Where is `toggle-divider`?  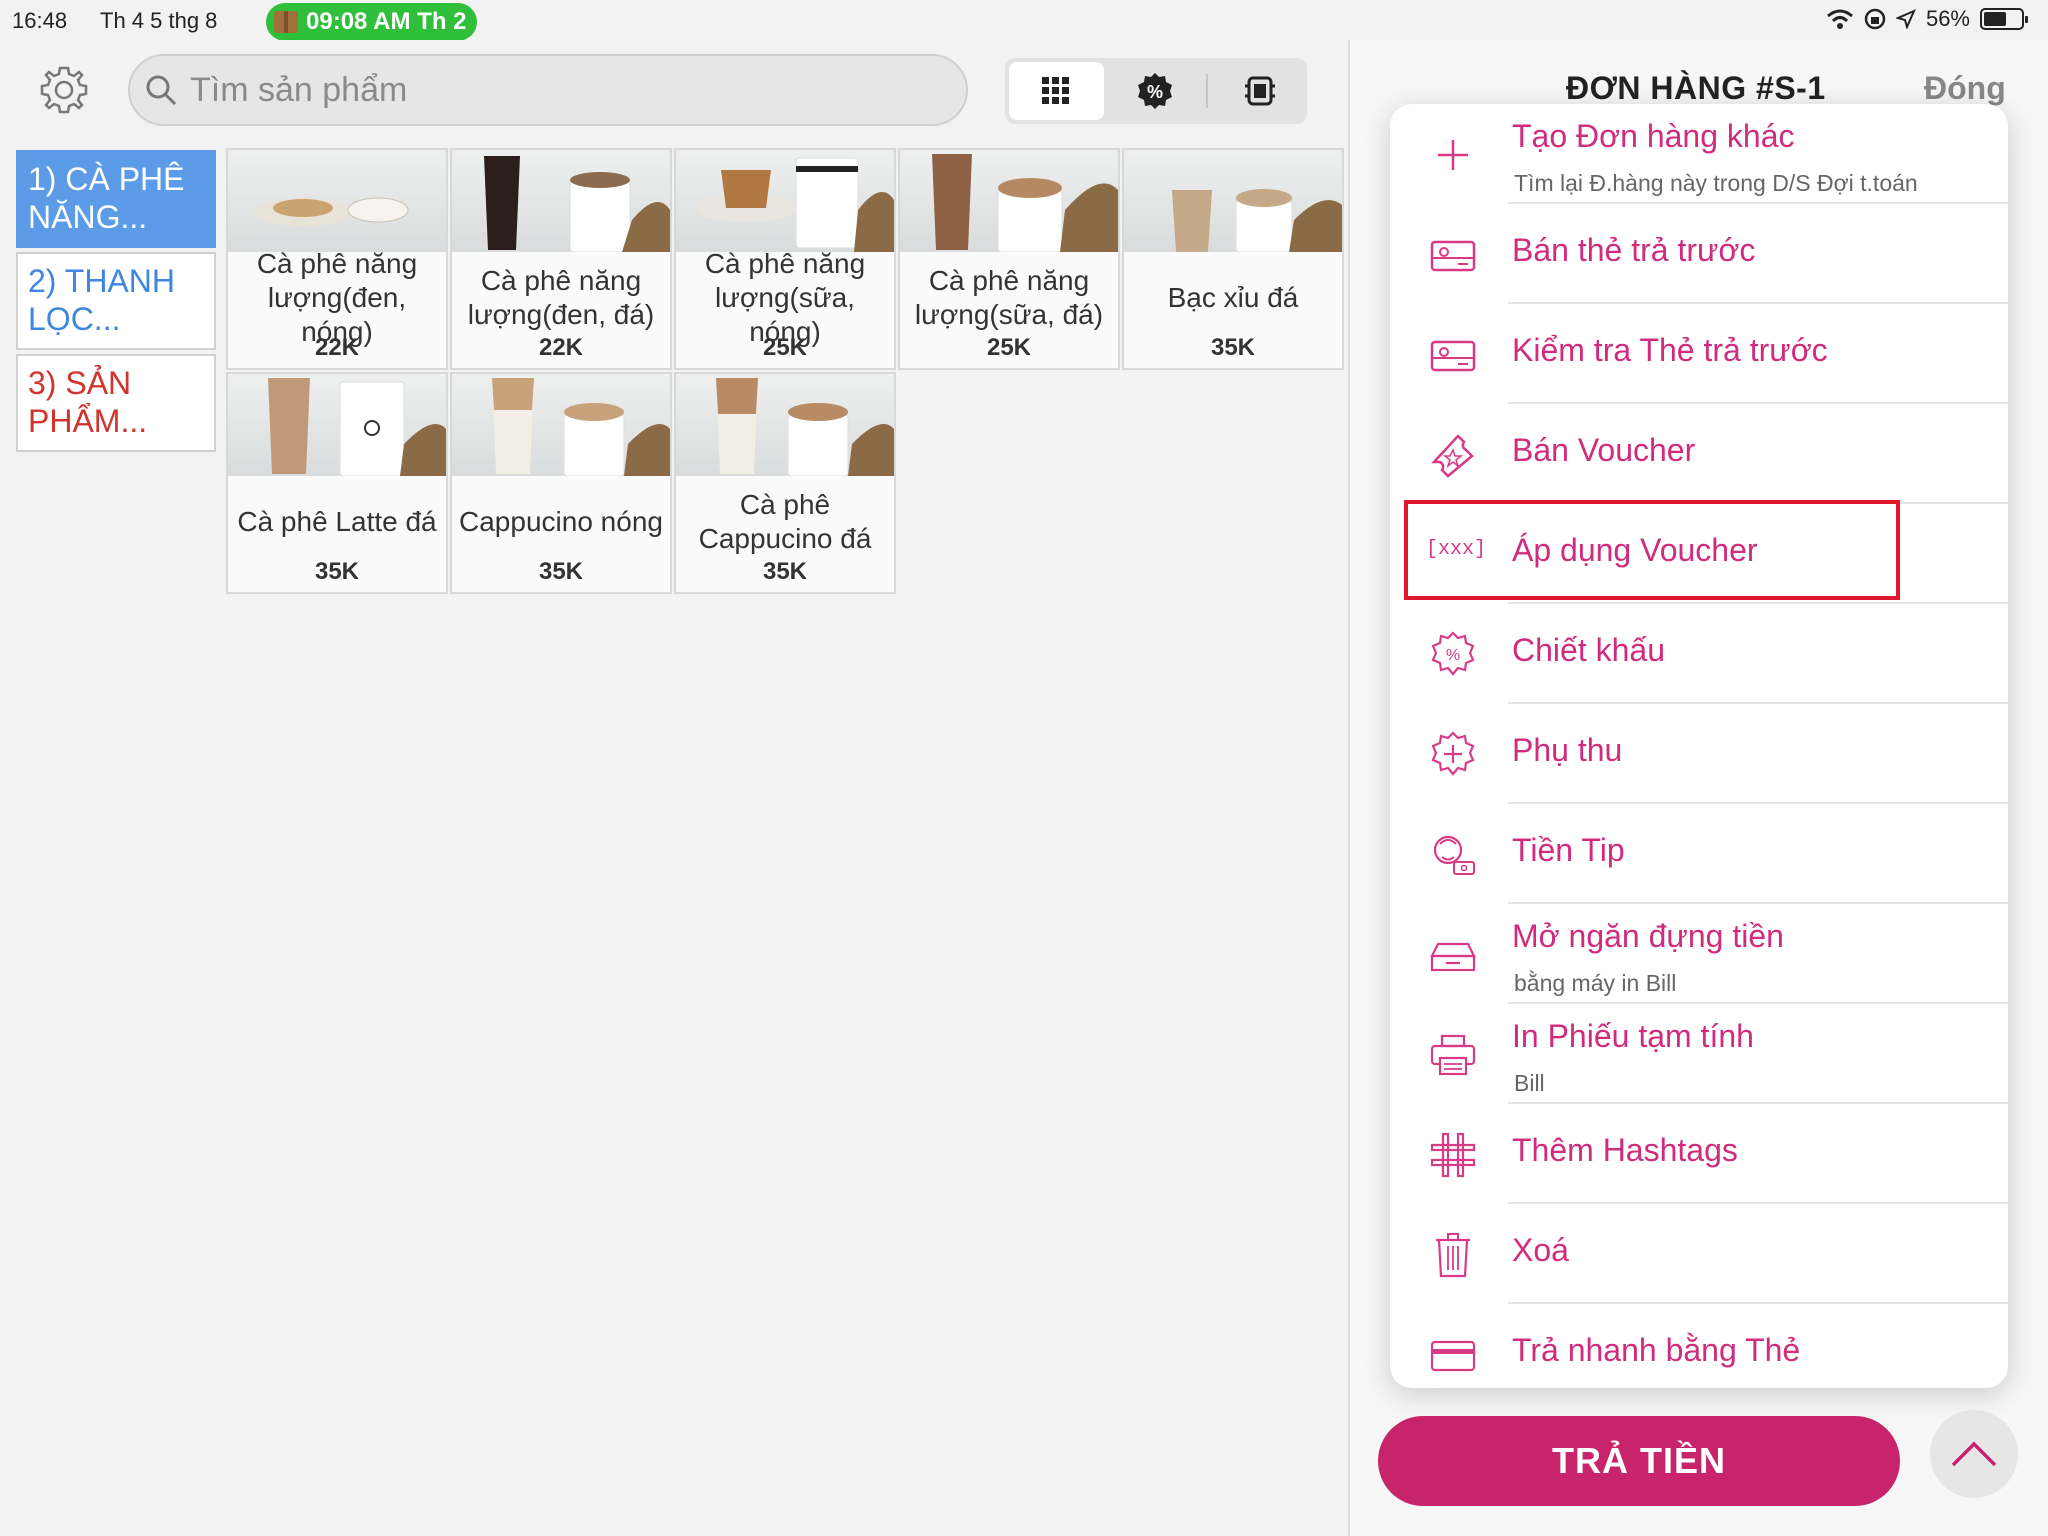 toggle-divider is located at coordinates (1207, 91).